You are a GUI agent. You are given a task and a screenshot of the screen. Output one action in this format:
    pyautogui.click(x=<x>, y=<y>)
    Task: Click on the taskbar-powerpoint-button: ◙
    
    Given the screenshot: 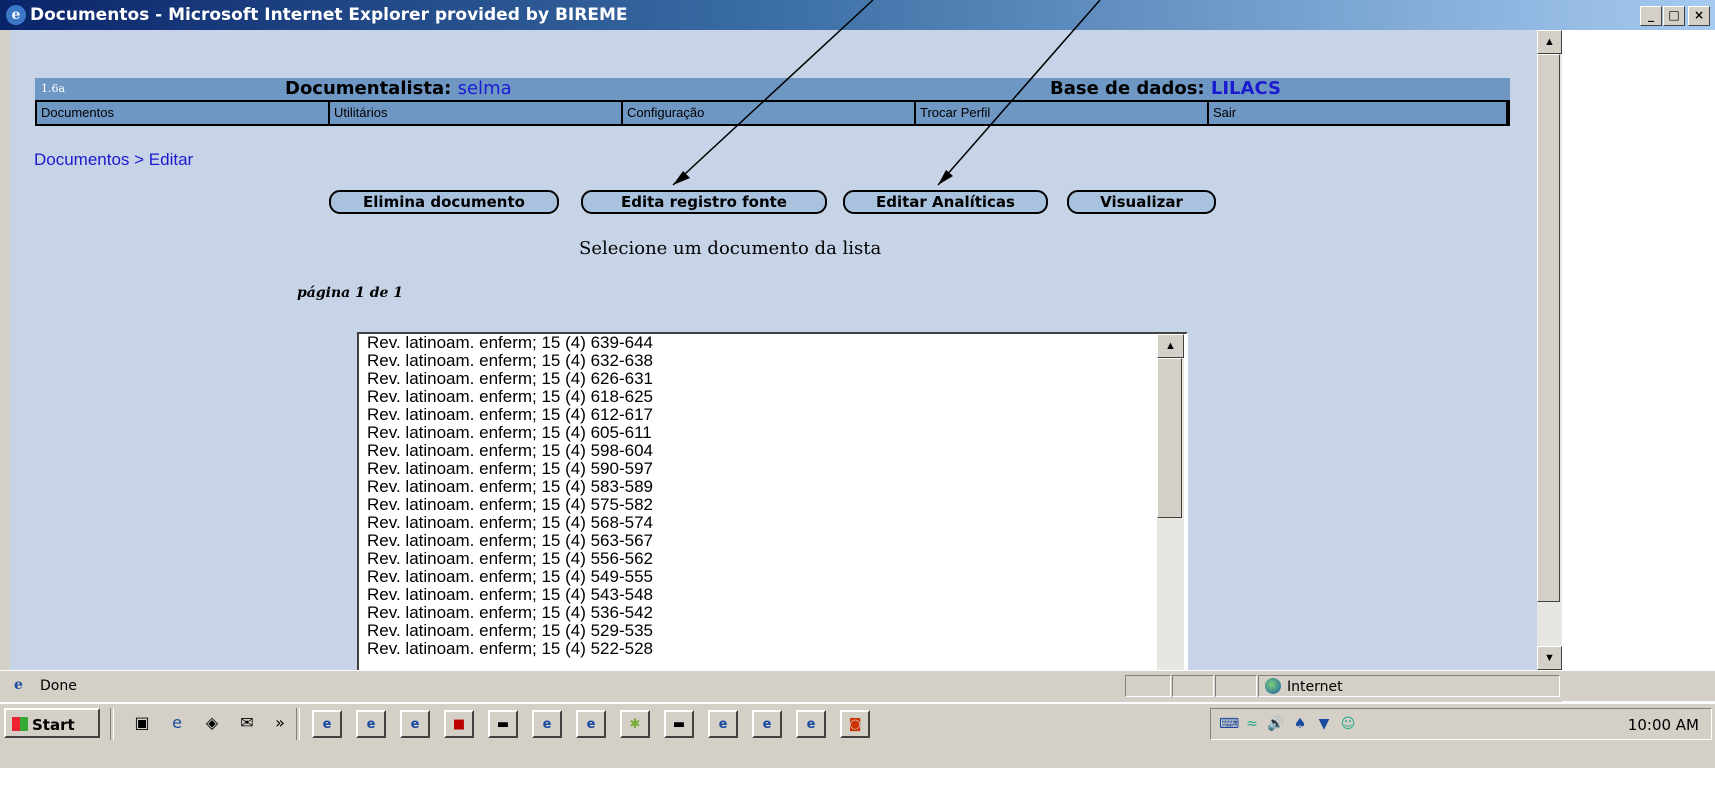 What is the action you would take?
    pyautogui.click(x=855, y=724)
    